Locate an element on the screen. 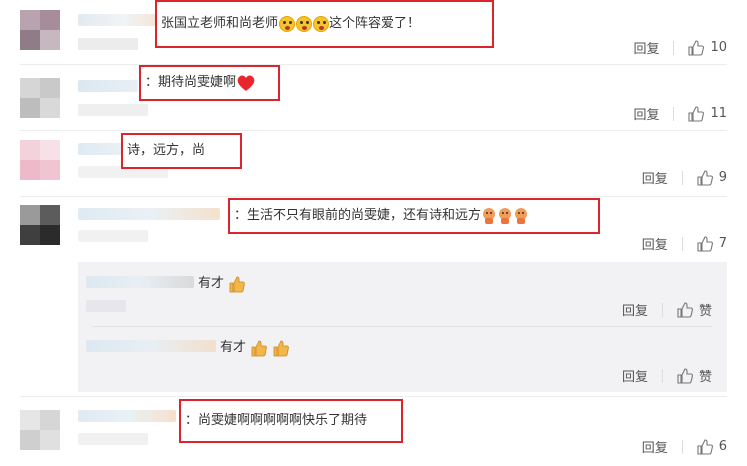  comment-actions: 回复 6 is located at coordinates (684, 446).